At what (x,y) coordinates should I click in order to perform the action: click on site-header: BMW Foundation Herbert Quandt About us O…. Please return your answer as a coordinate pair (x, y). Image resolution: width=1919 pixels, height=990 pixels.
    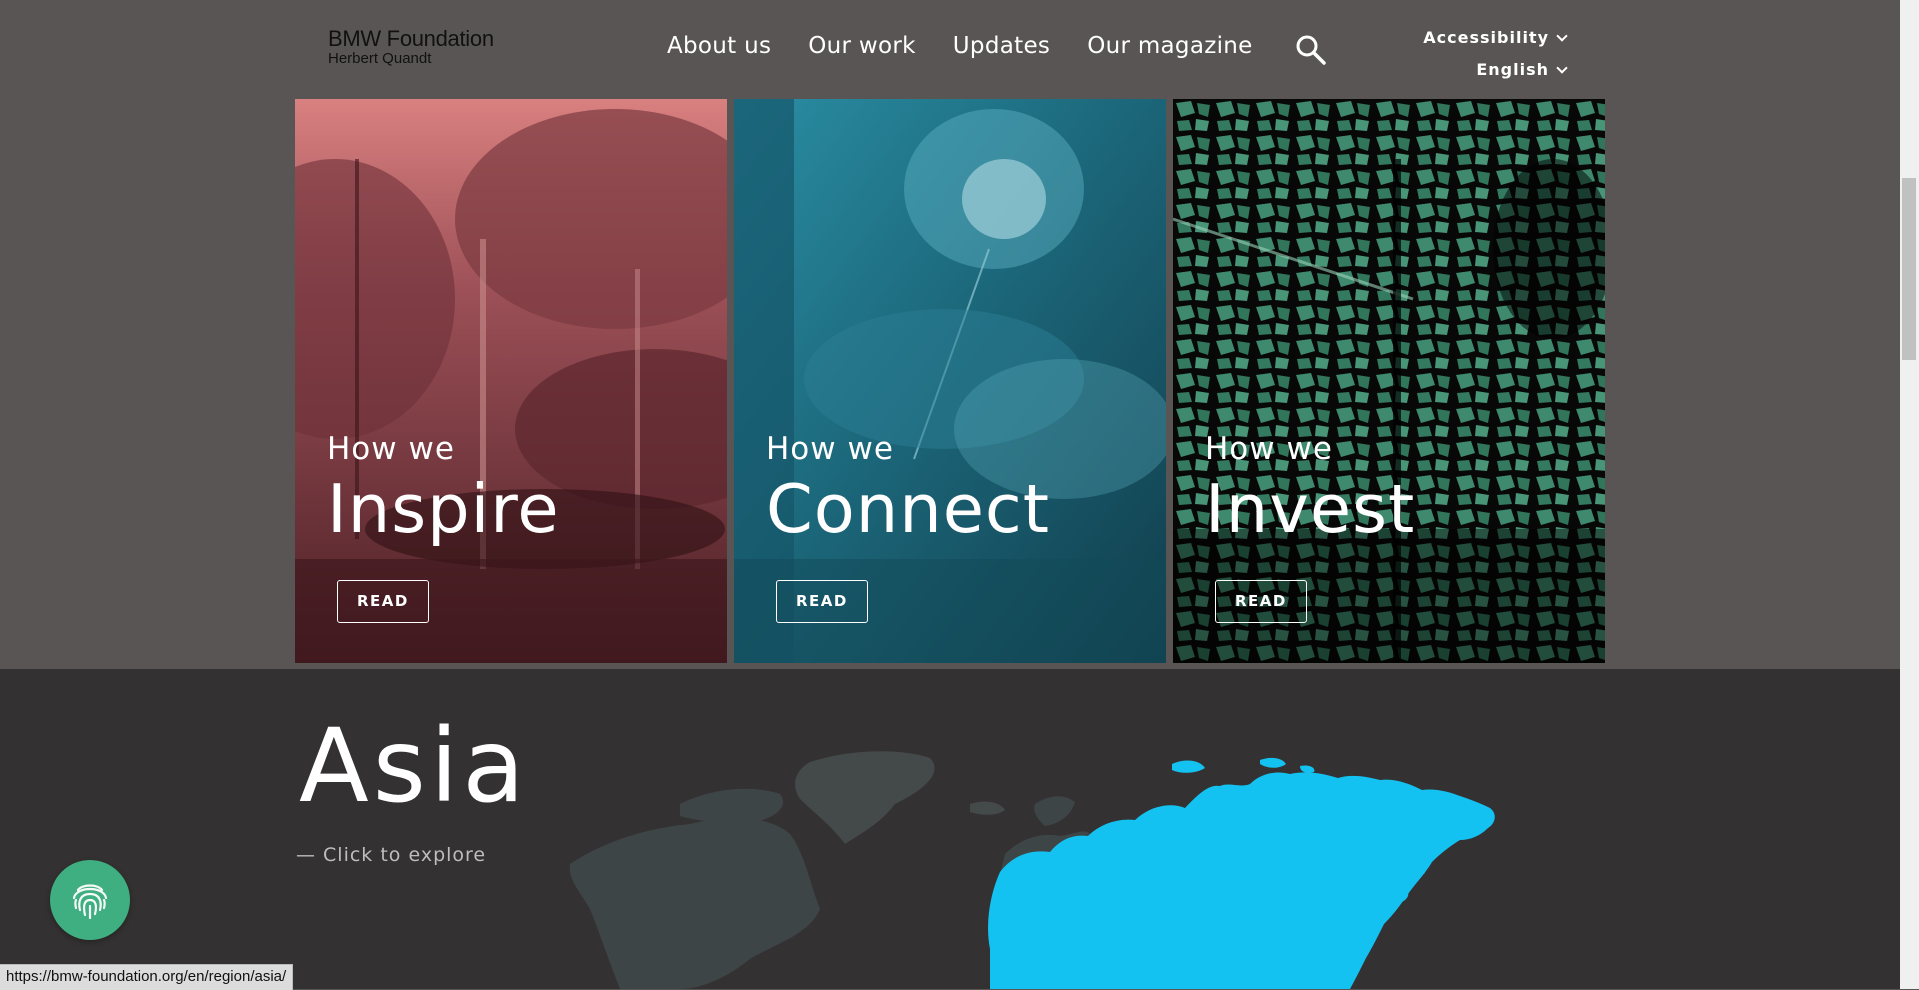
    Looking at the image, I should click on (950, 49).